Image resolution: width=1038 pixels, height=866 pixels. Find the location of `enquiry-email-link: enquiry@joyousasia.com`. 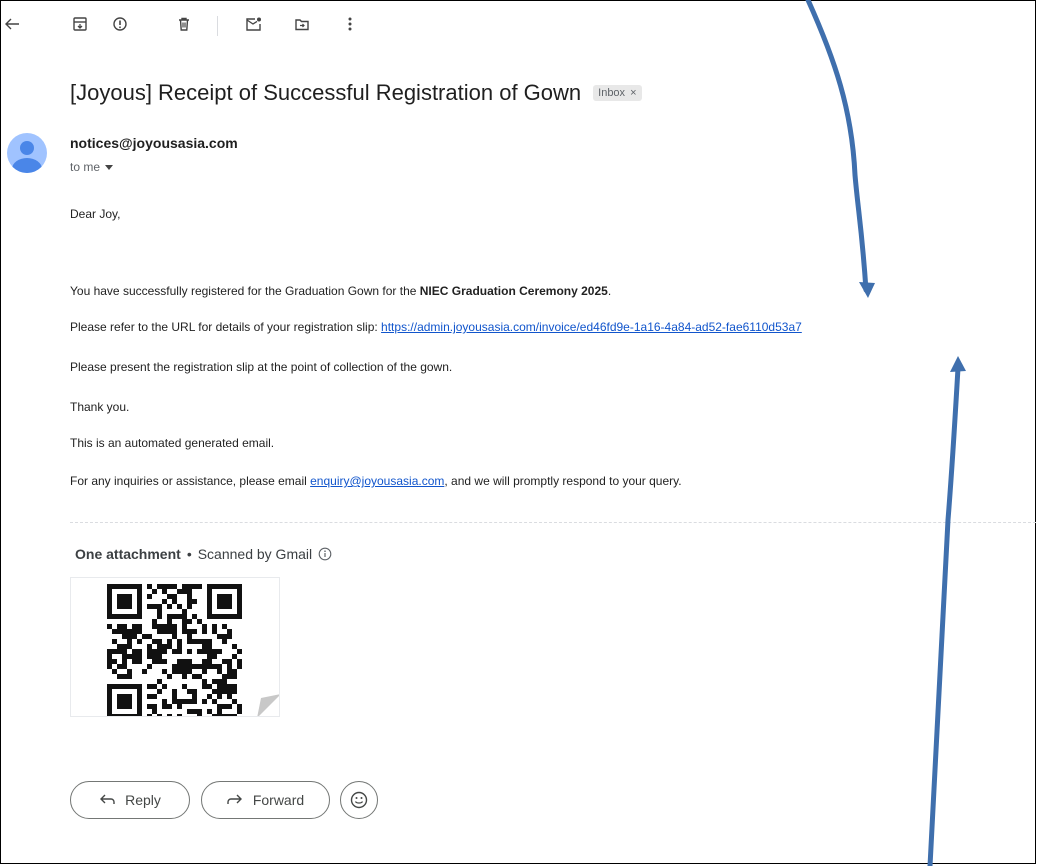

enquiry-email-link: enquiry@joyousasia.com is located at coordinates (377, 481).